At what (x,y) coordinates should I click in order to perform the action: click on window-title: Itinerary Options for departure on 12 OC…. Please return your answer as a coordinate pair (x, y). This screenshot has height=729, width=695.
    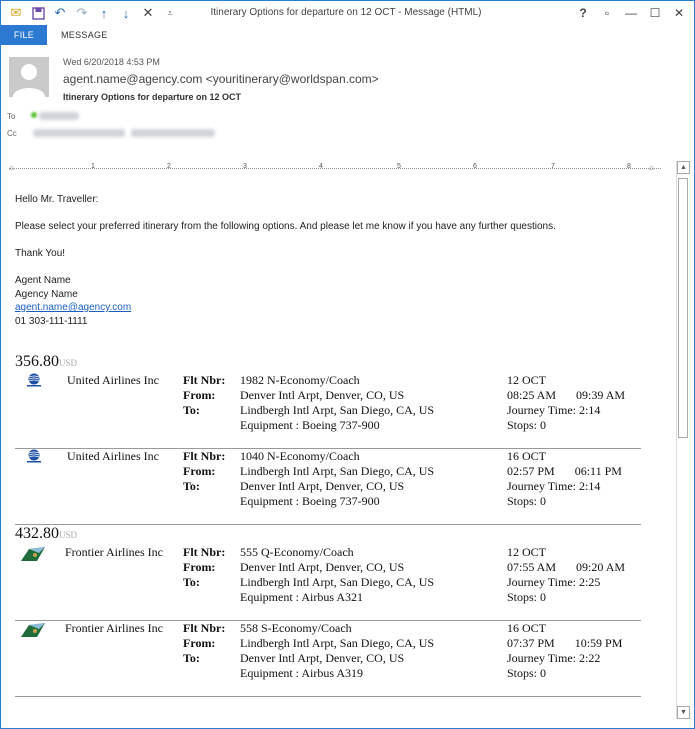
    Looking at the image, I should click on (346, 12).